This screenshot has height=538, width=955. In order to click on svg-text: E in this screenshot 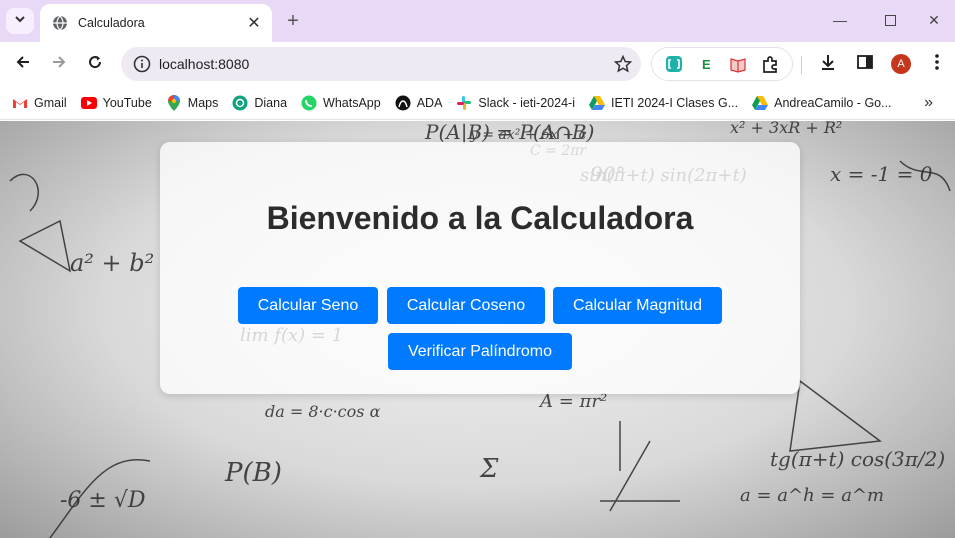, I will do `click(706, 64)`.